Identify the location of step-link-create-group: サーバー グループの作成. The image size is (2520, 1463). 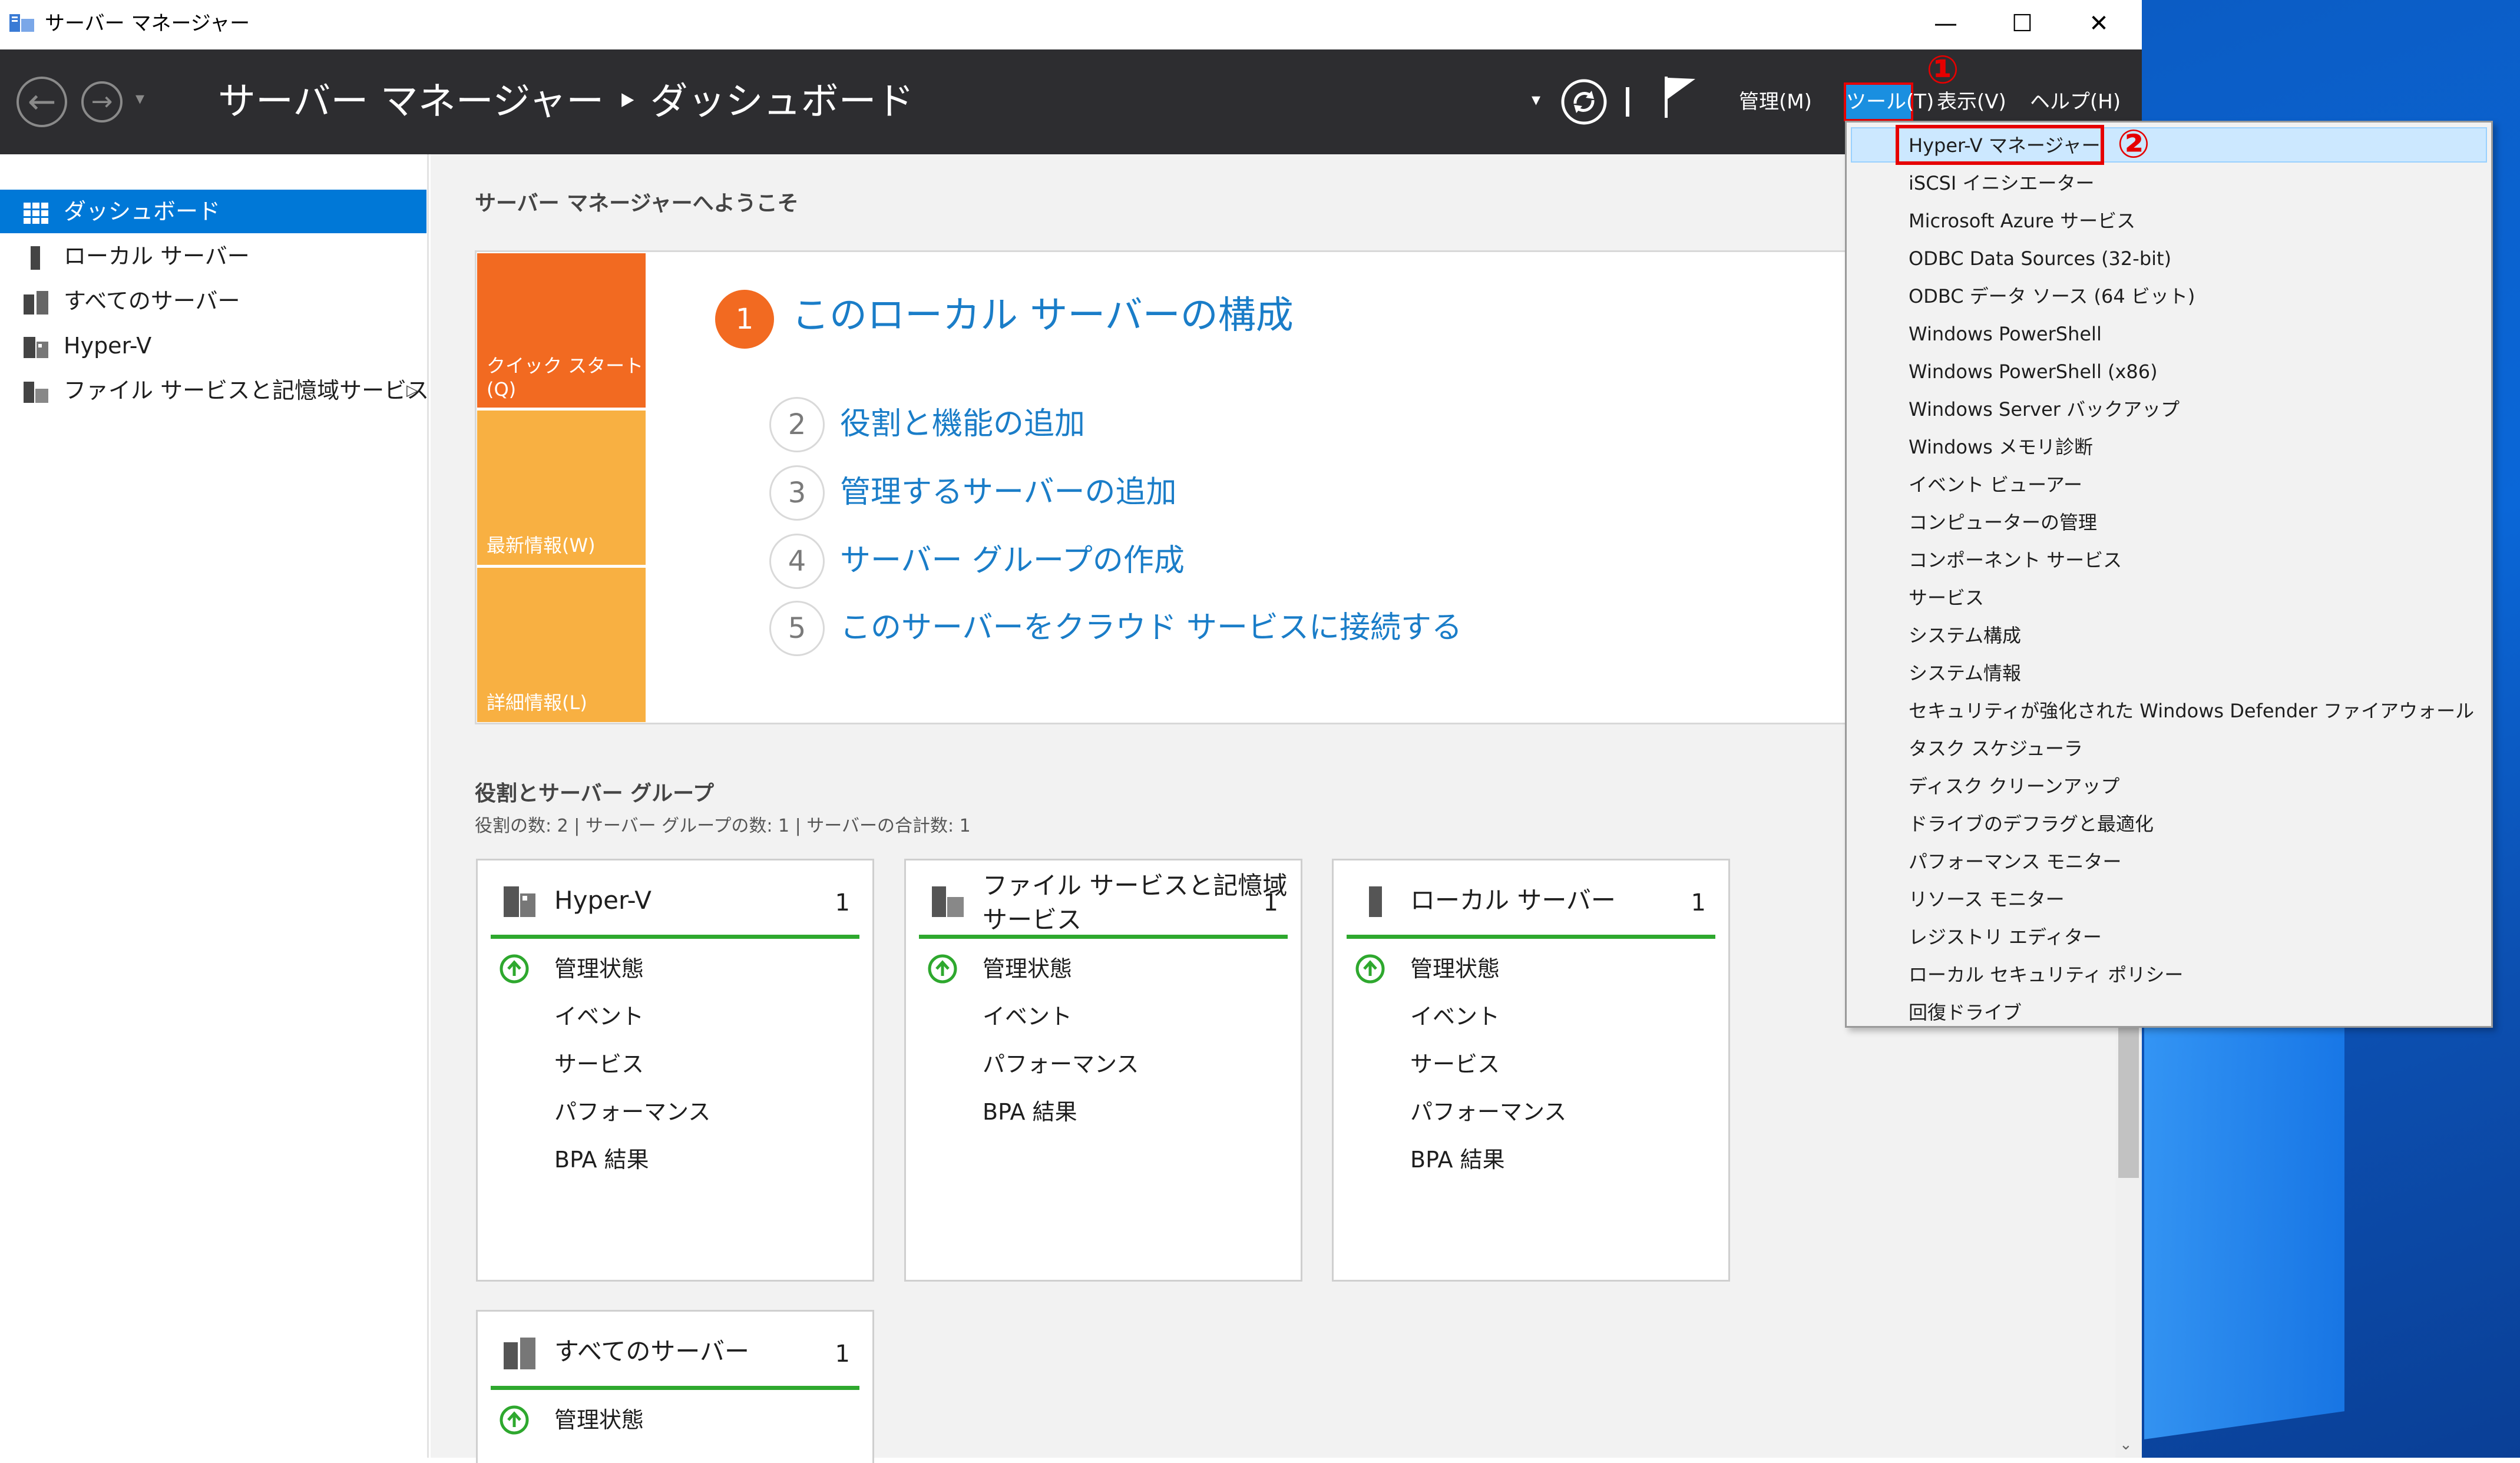
(1012, 560).